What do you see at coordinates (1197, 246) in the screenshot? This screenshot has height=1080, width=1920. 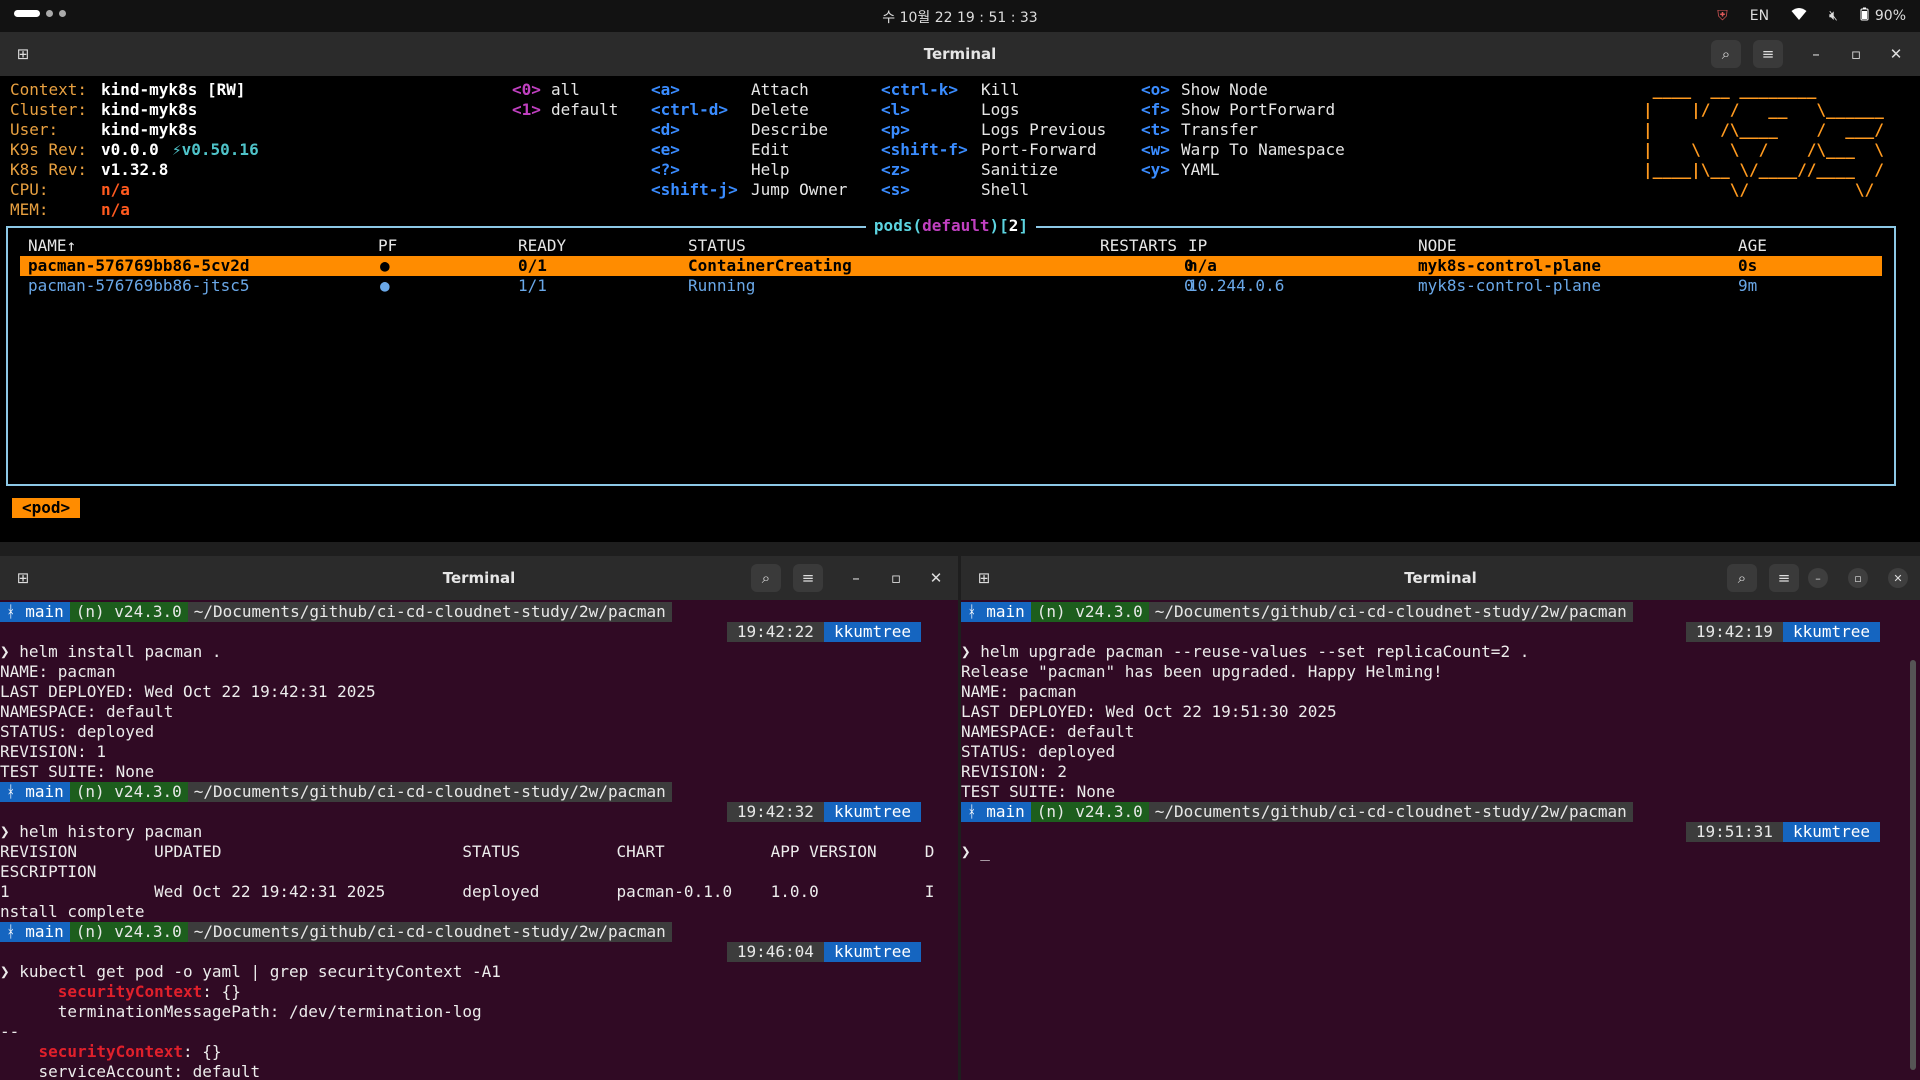 I see `column-header: IP` at bounding box center [1197, 246].